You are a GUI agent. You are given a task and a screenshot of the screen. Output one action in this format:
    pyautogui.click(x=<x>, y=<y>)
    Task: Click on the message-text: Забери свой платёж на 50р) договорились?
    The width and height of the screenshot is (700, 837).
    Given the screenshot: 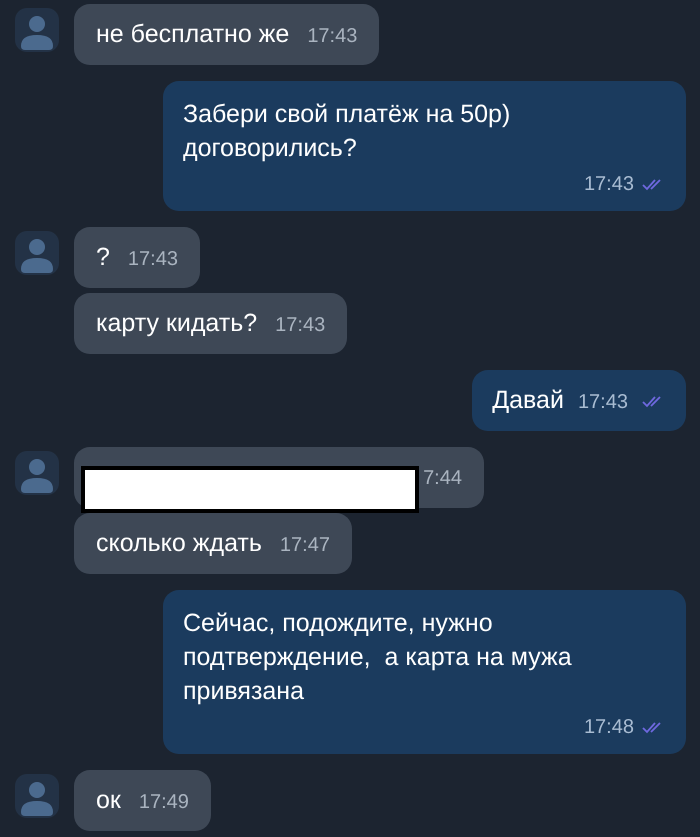 What is the action you would take?
    pyautogui.click(x=347, y=131)
    